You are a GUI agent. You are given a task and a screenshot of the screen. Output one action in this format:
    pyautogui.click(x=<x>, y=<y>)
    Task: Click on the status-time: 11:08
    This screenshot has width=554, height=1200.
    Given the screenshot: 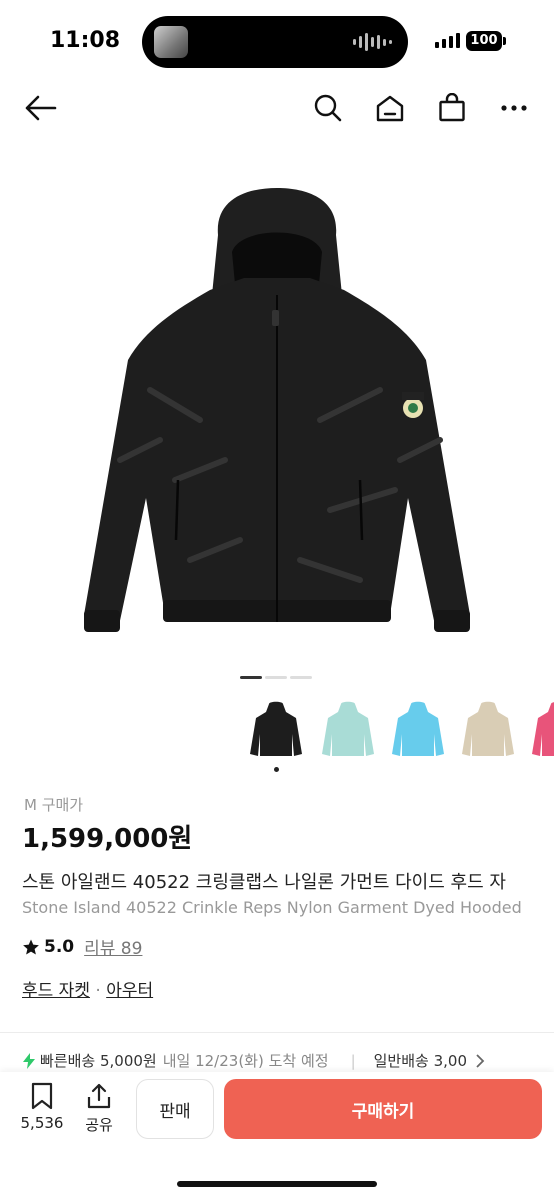 What is the action you would take?
    pyautogui.click(x=85, y=40)
    